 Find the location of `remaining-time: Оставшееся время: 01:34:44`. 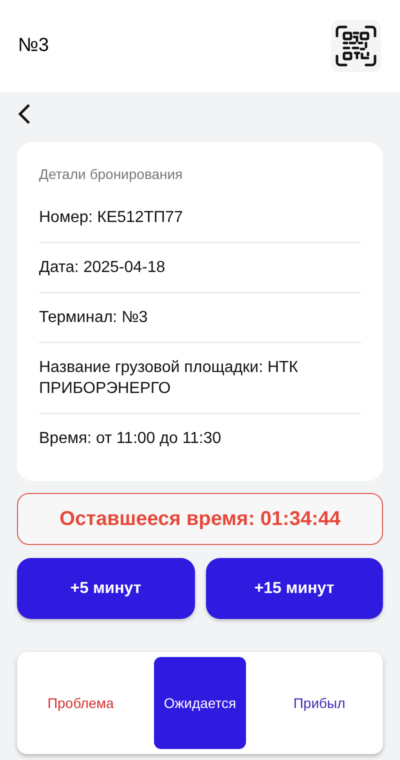

remaining-time: Оставшееся время: 01:34:44 is located at coordinates (199, 519).